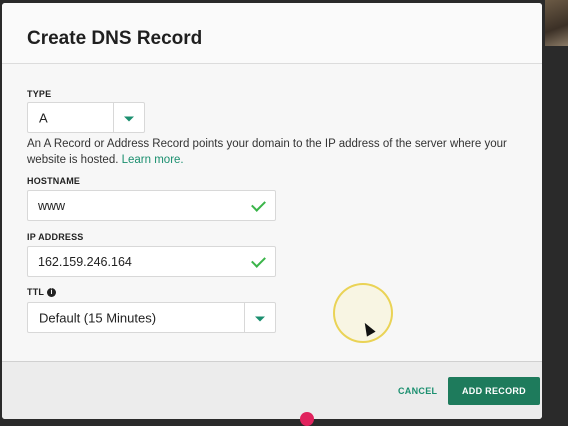  I want to click on hostname-value: www, so click(52, 205).